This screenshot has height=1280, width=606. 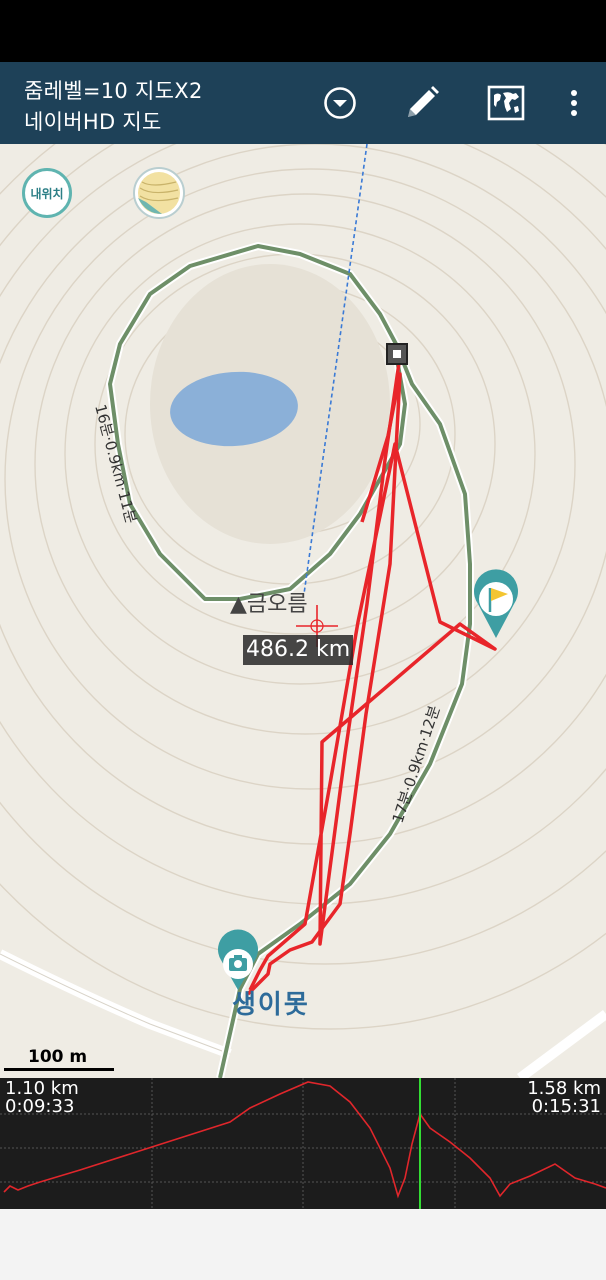 I want to click on my-location-label: 내위치, so click(x=47, y=193).